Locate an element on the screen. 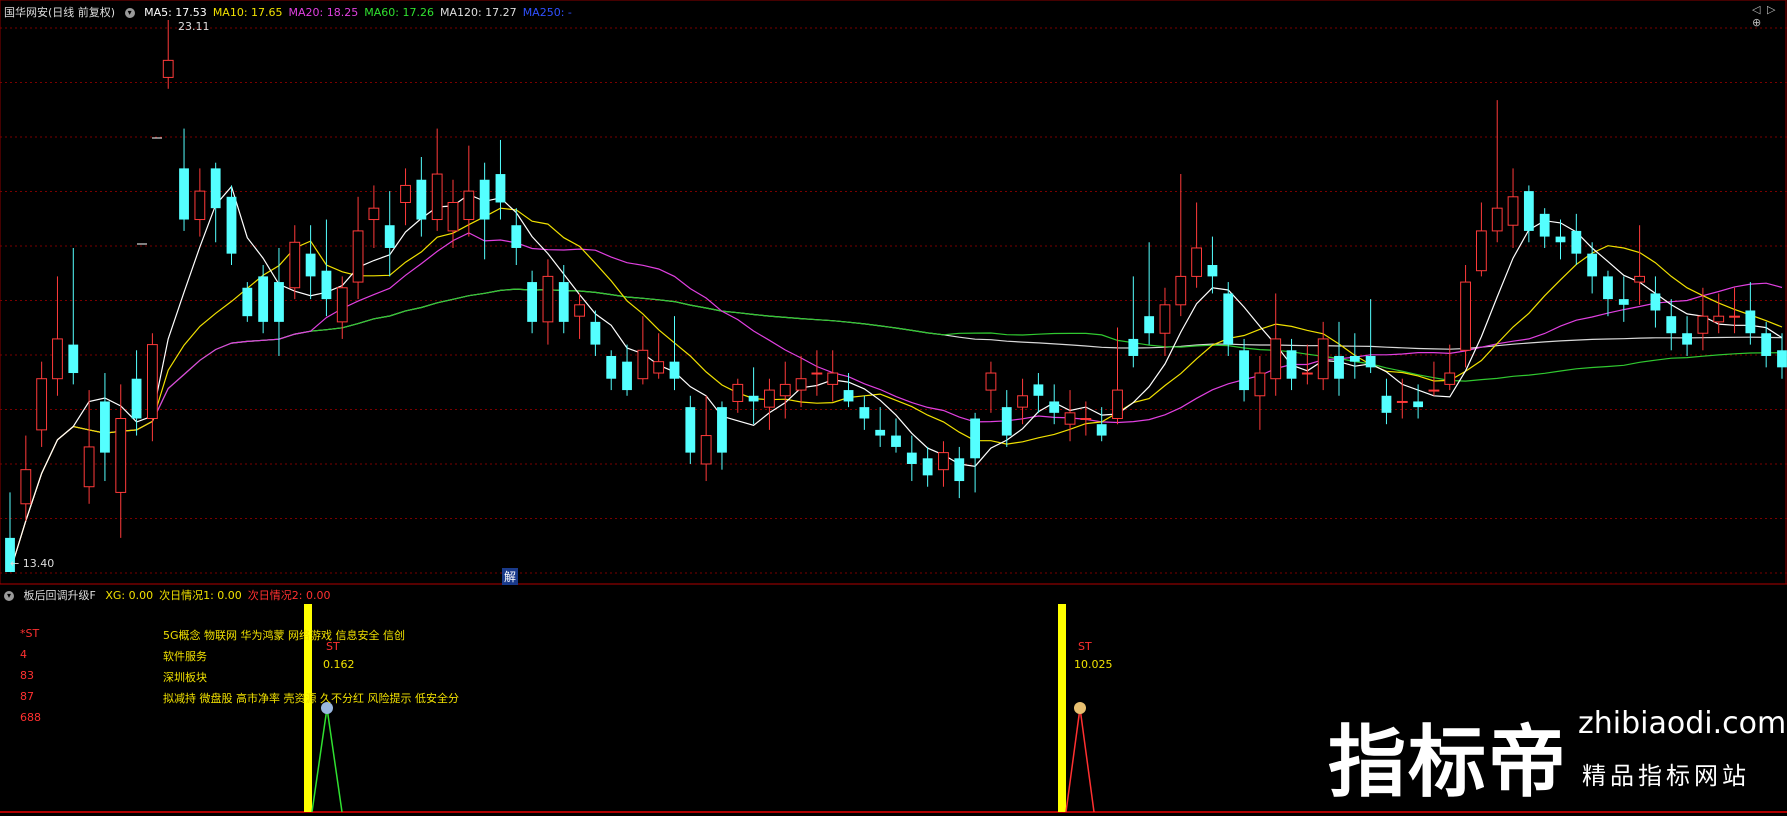 Image resolution: width=1787 pixels, height=816 pixels. concept-line: 5G概念 物联网 华为鸿蒙 网络游戏 信息安全 信创 is located at coordinates (284, 635).